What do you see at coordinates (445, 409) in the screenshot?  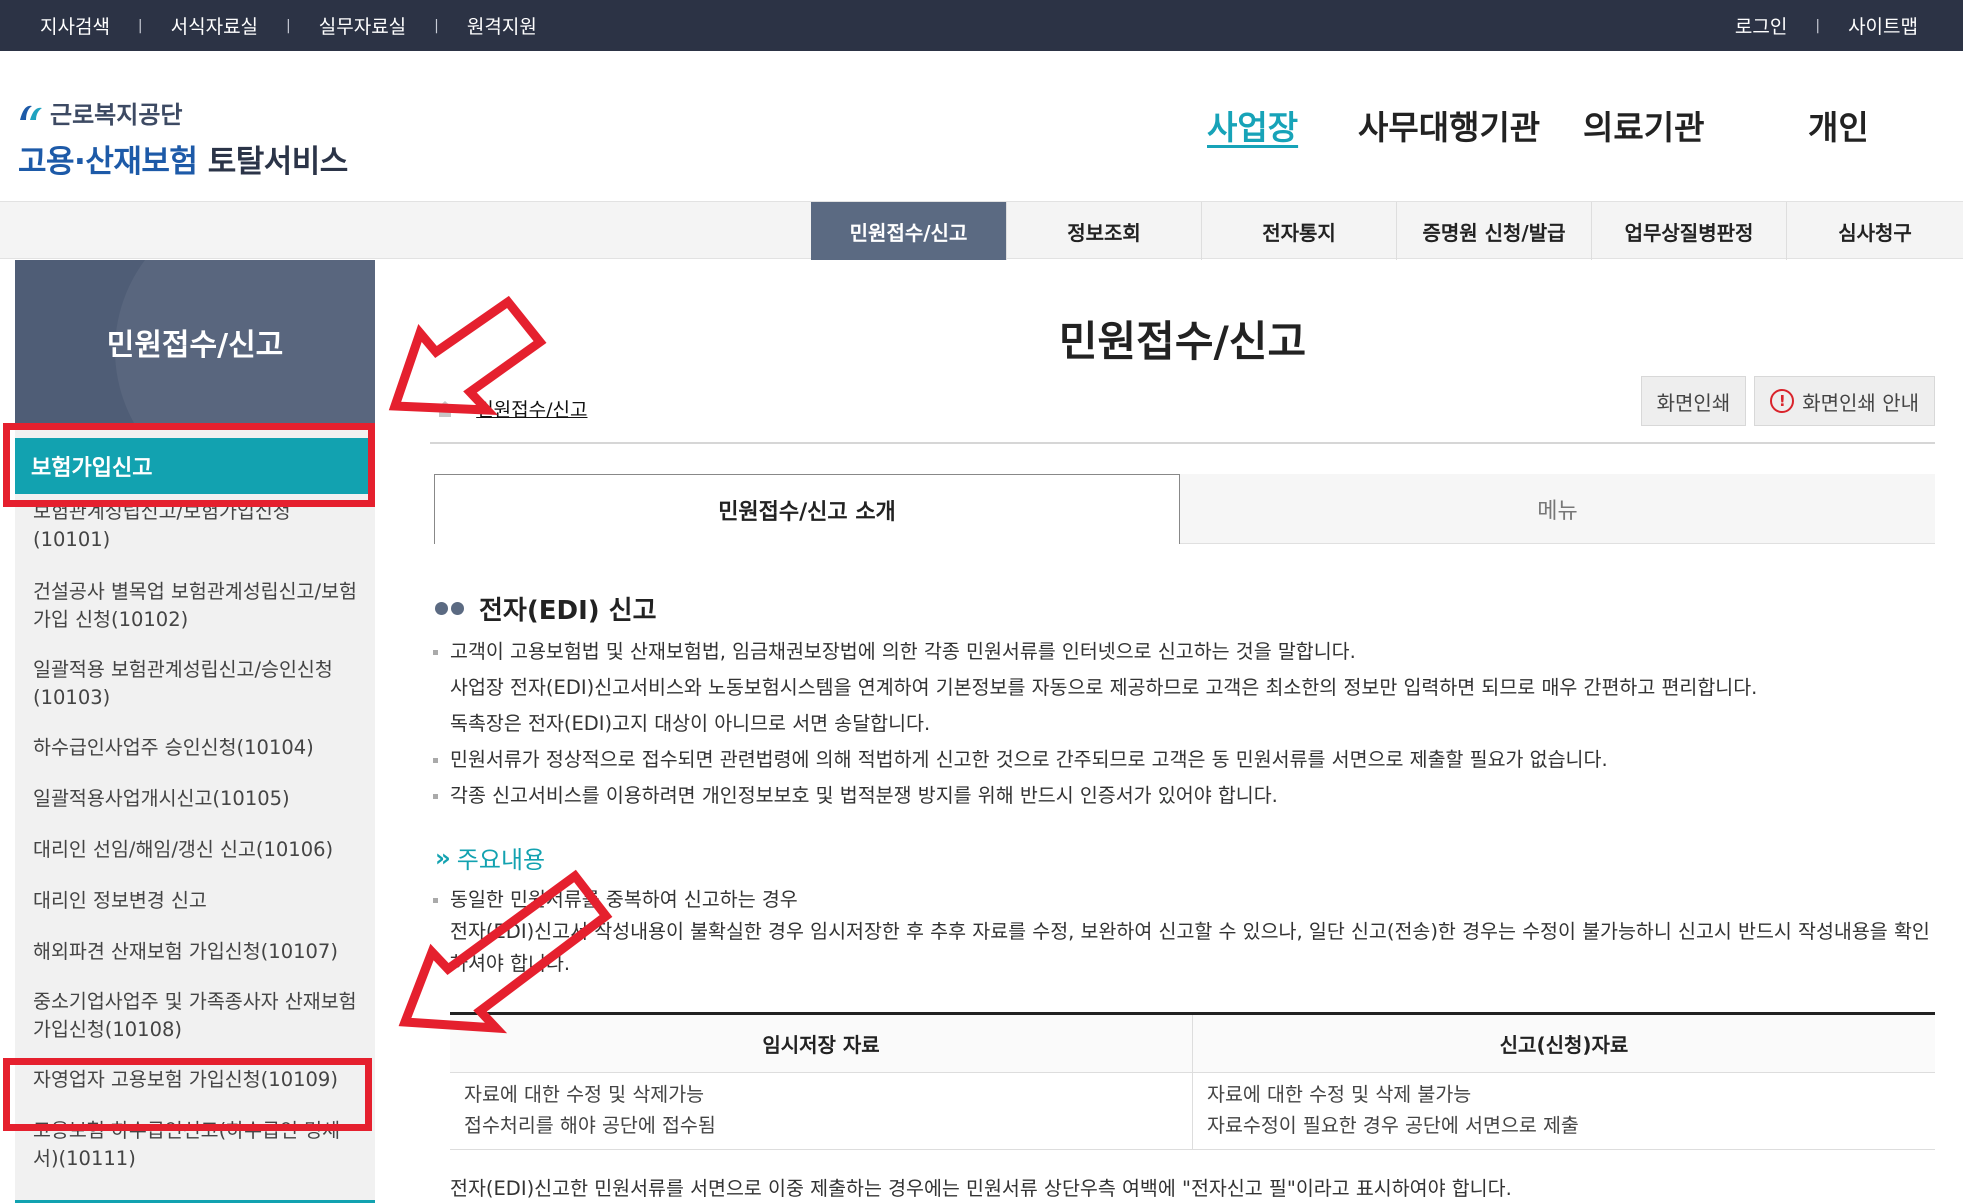 I see `home-icon` at bounding box center [445, 409].